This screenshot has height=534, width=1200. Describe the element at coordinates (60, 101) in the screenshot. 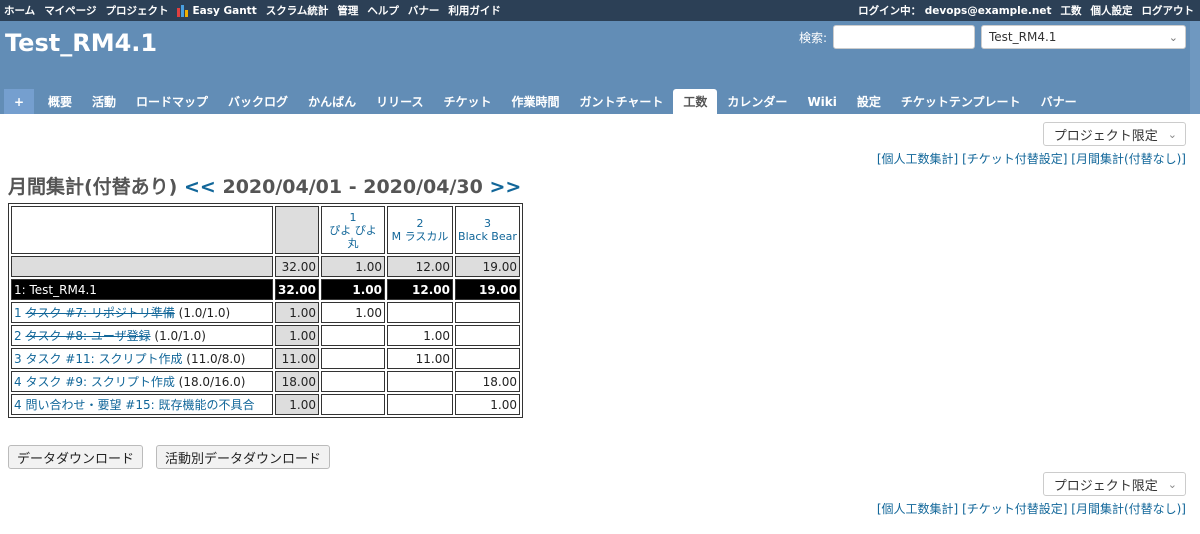

I see `tab-overview: 概要` at that location.